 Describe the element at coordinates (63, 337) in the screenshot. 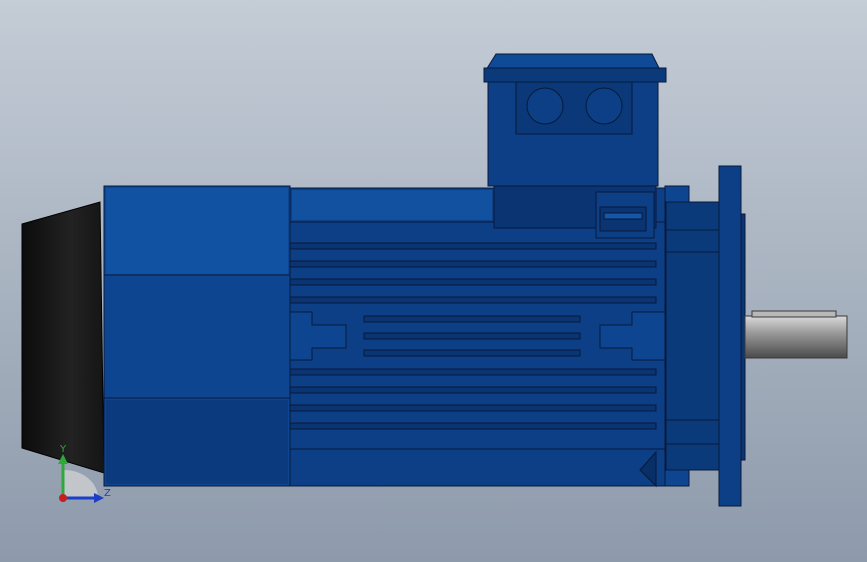

I see `fan-cover-end-cap` at that location.